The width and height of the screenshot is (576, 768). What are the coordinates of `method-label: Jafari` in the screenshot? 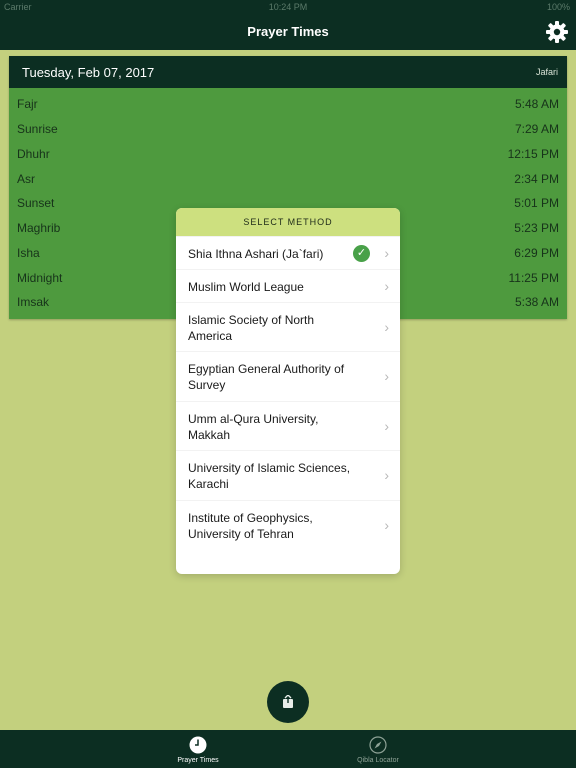 It's located at (546, 72).